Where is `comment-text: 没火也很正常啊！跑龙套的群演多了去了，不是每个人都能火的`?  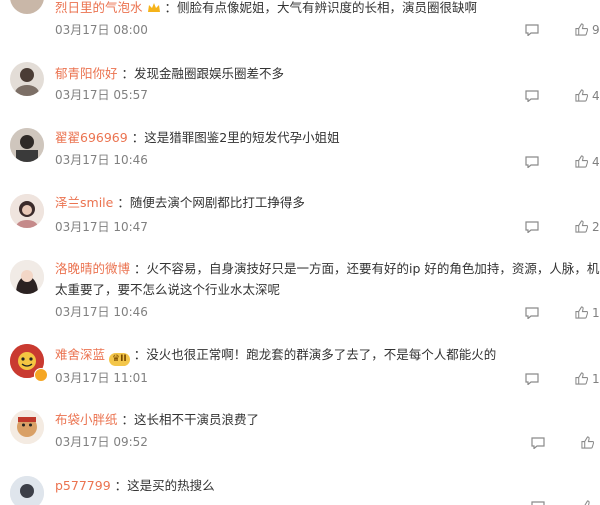 comment-text: 没火也很正常啊！跑龙套的群演多了去了，不是每个人都能火的 is located at coordinates (321, 354).